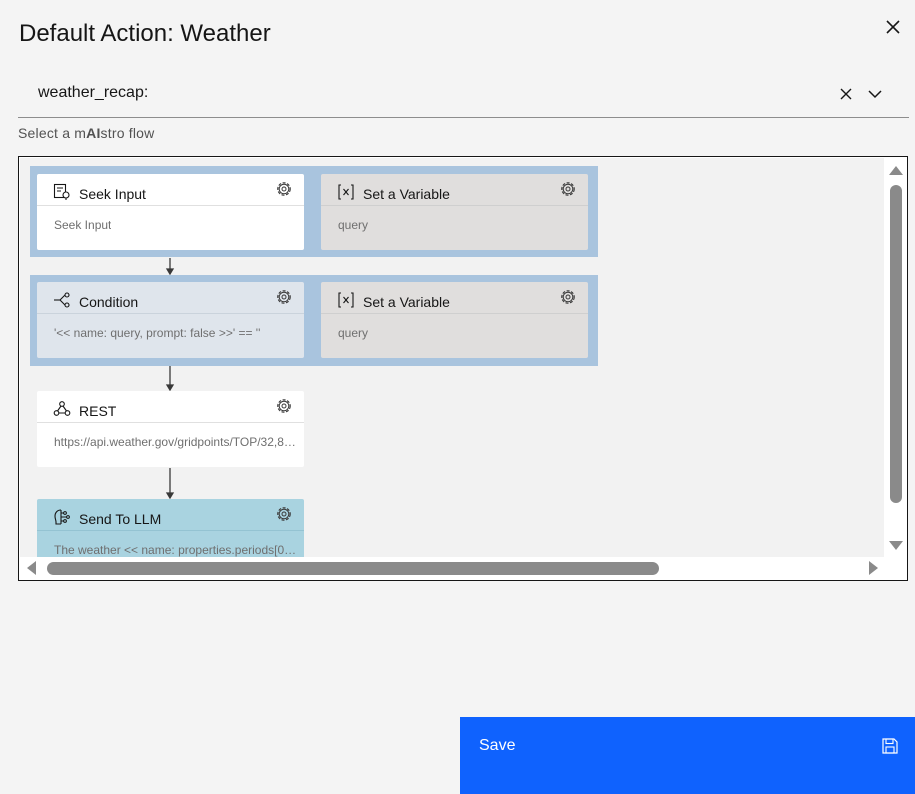  I want to click on node-title: Condition, so click(109, 302).